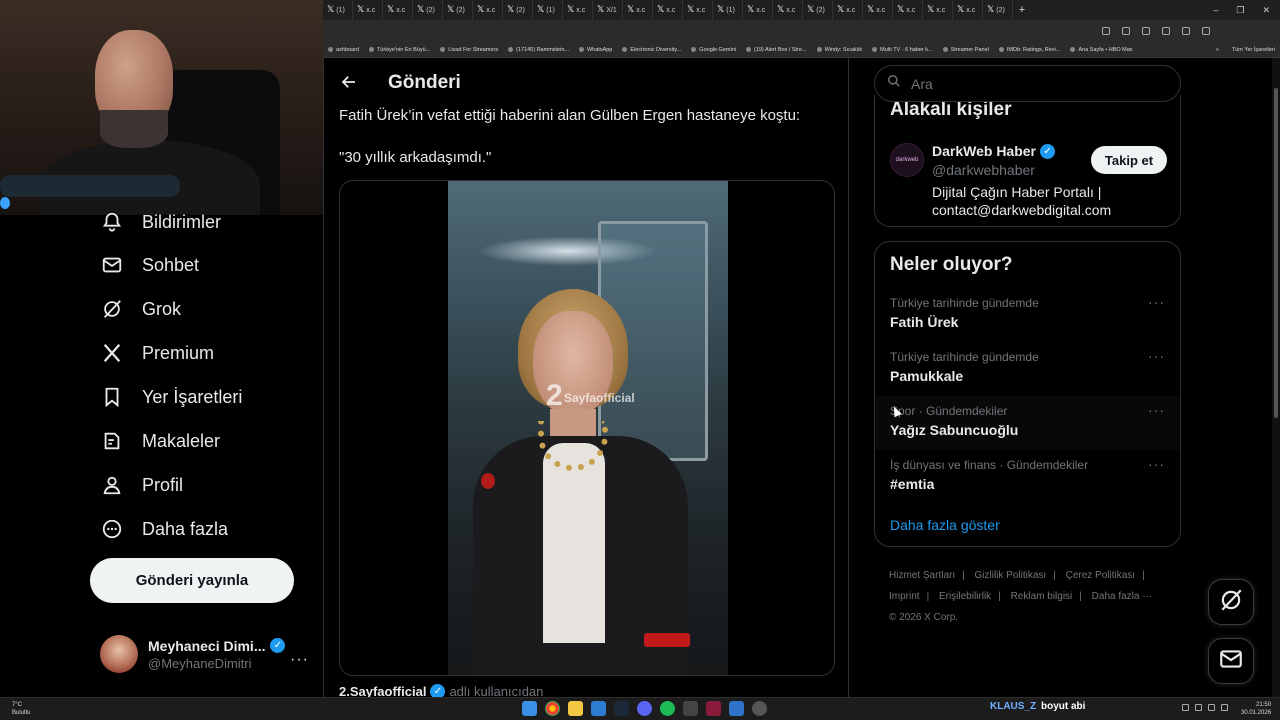 The width and height of the screenshot is (1280, 720). What do you see at coordinates (1221, 50) in the screenshot?
I see `bookmarks-overflow: »` at bounding box center [1221, 50].